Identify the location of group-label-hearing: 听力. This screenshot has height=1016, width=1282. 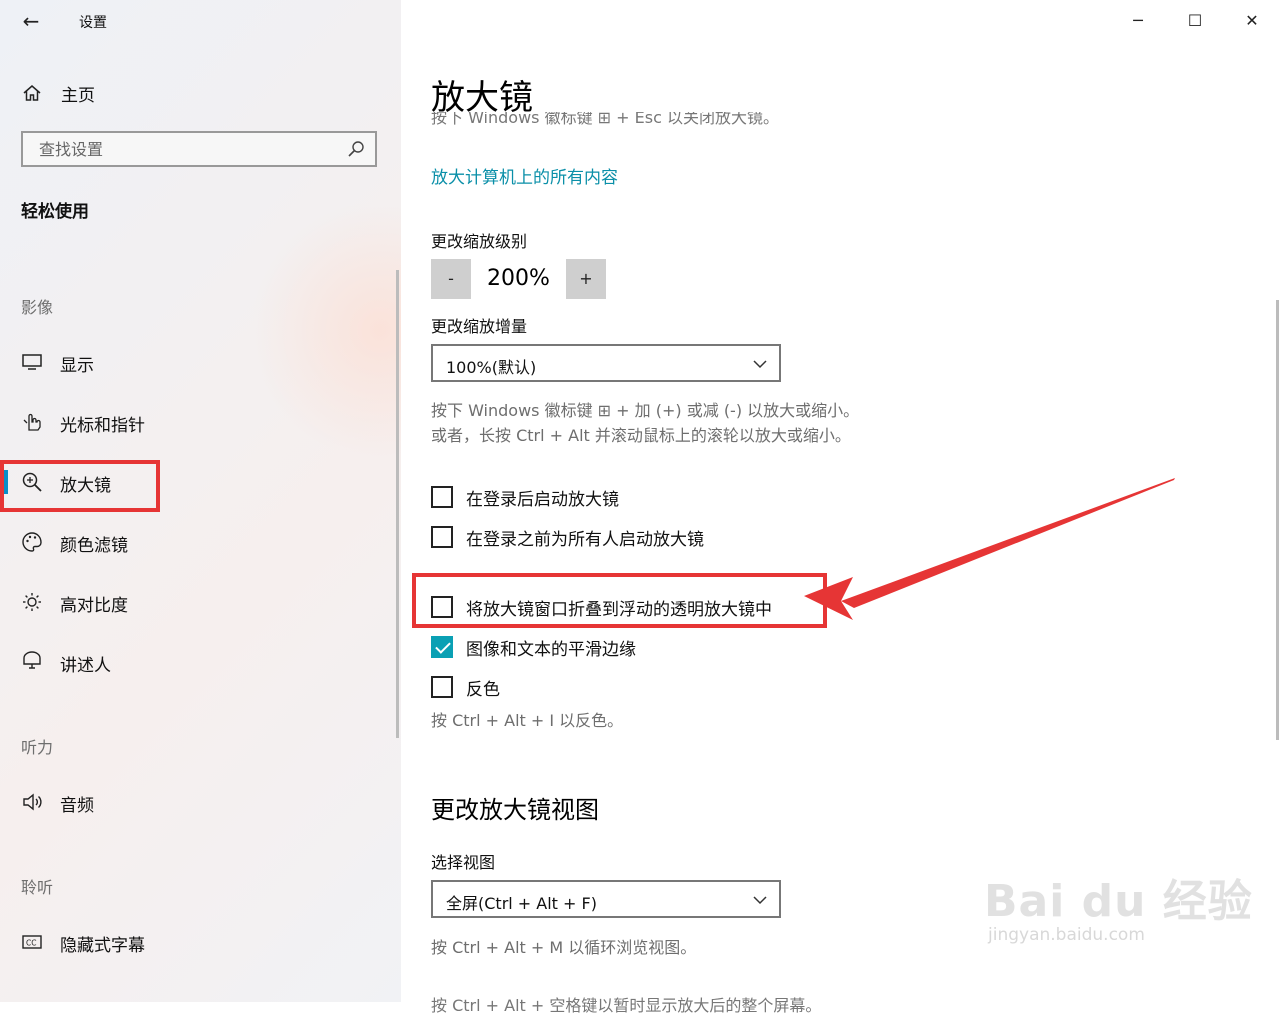
(37, 747).